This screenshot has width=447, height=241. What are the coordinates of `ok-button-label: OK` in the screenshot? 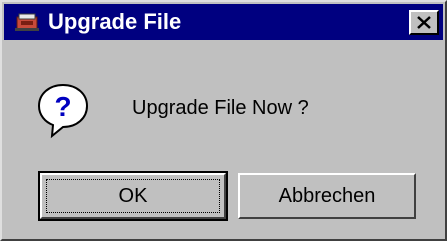 It's located at (133, 195).